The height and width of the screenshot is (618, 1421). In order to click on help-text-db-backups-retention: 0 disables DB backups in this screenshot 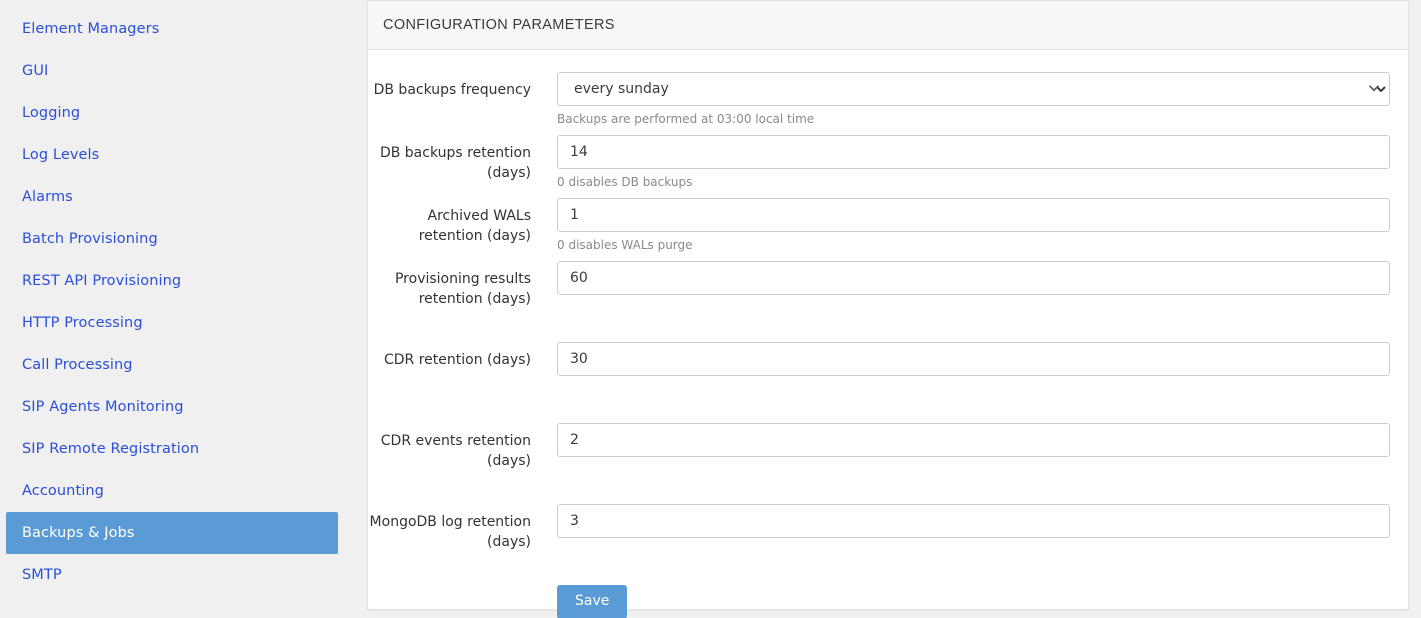, I will do `click(625, 182)`.